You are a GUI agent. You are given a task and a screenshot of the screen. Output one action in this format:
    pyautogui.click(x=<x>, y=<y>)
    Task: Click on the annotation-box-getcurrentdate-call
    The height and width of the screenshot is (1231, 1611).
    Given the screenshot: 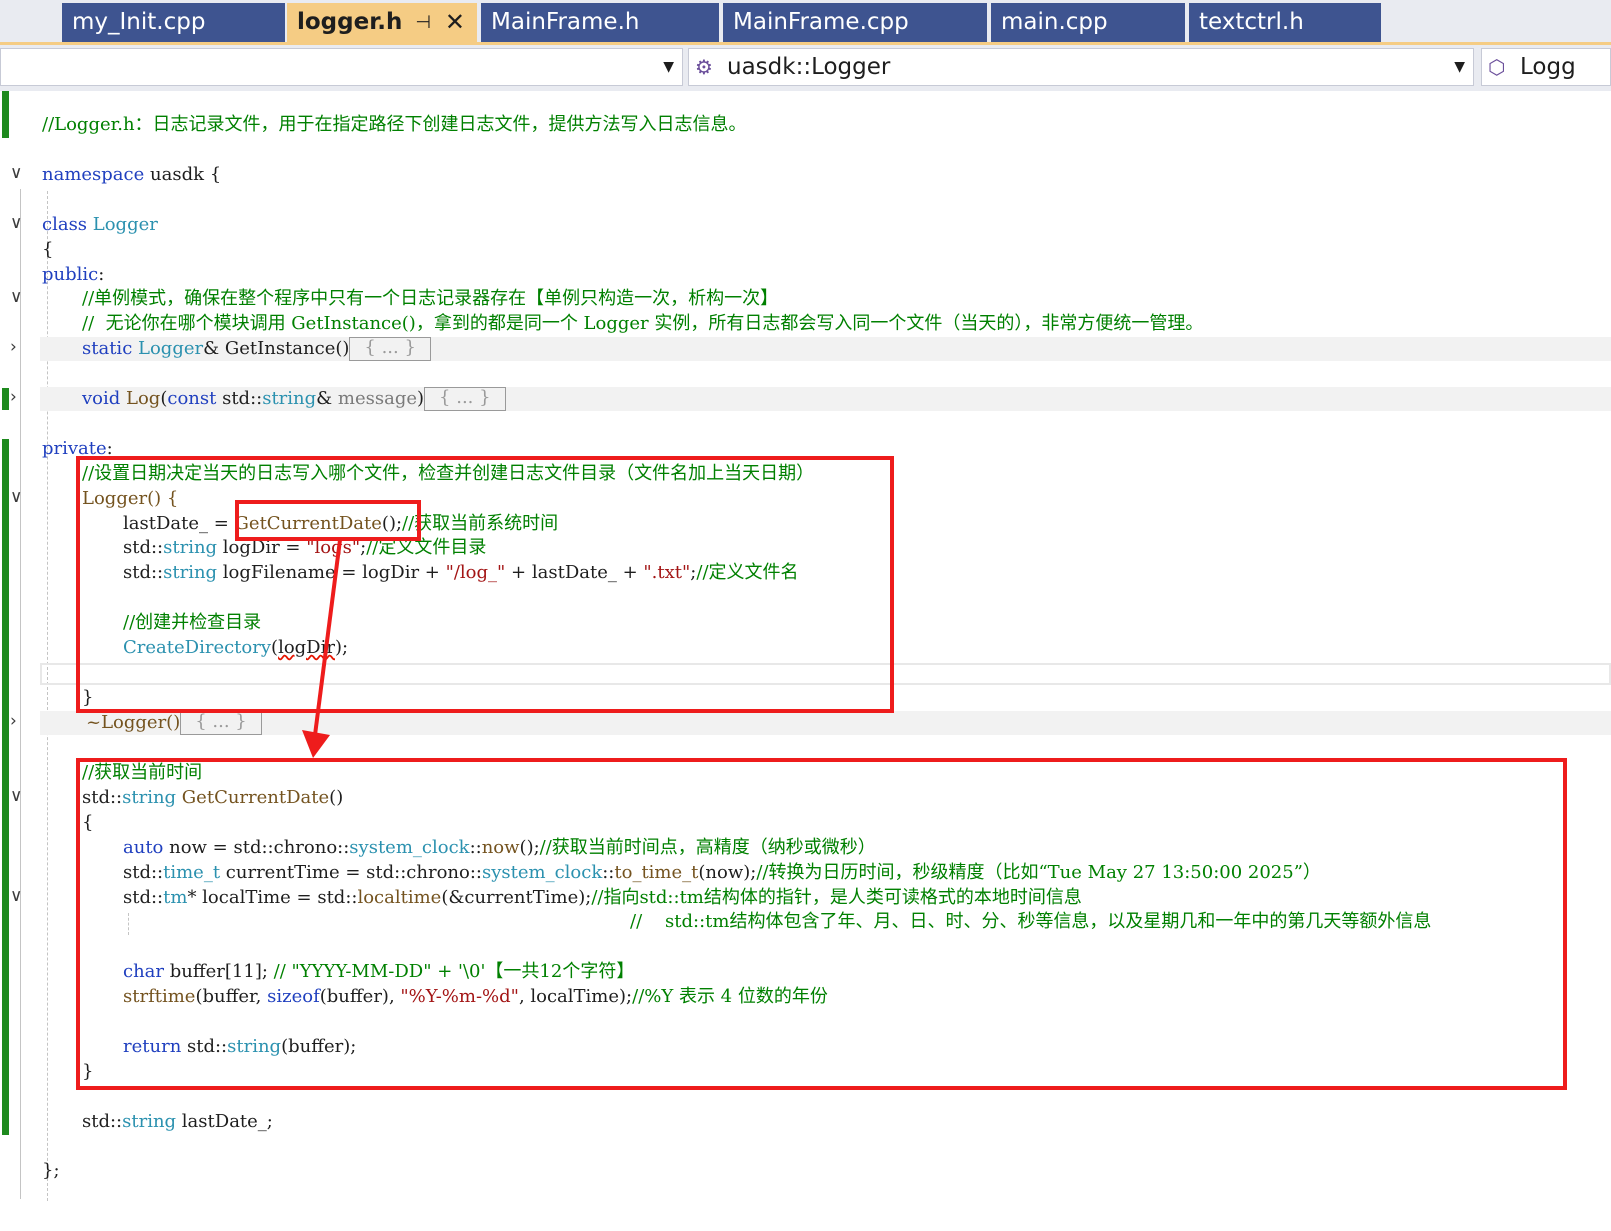 What is the action you would take?
    pyautogui.click(x=328, y=520)
    